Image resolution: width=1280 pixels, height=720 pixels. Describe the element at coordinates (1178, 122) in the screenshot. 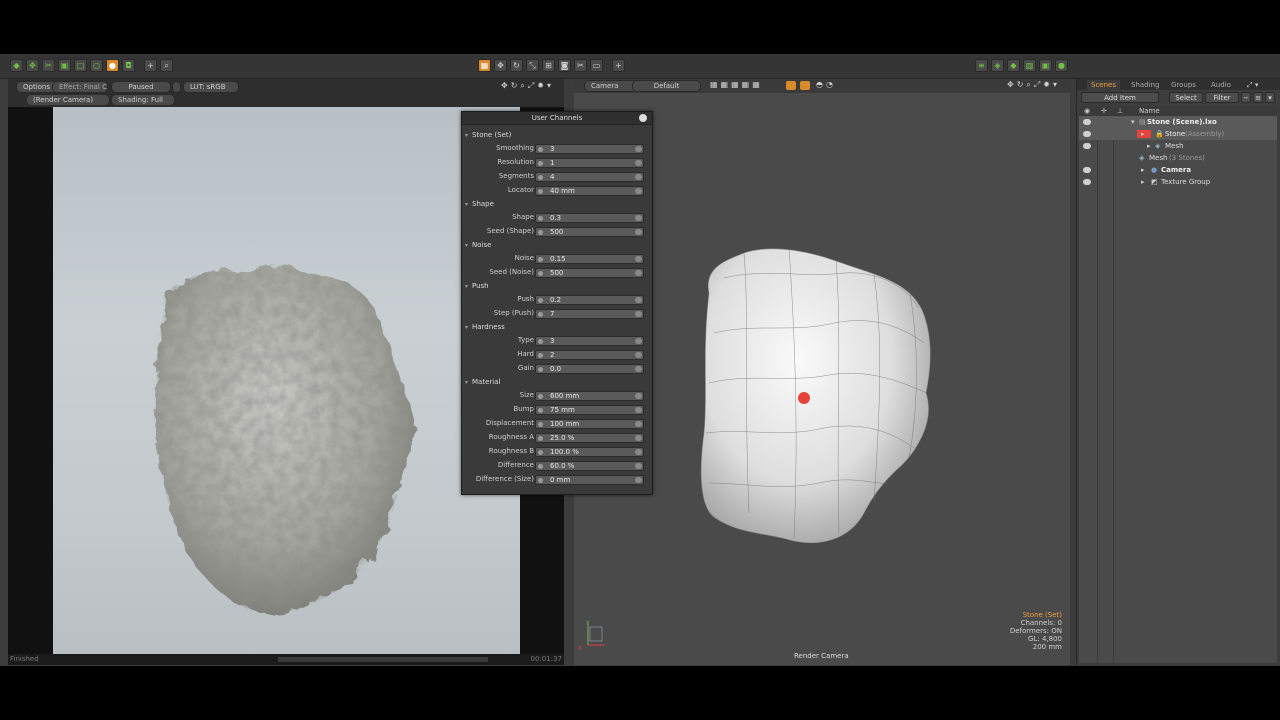

I see `list-item: ▾ ▤ Stone (Scene).lxo` at that location.